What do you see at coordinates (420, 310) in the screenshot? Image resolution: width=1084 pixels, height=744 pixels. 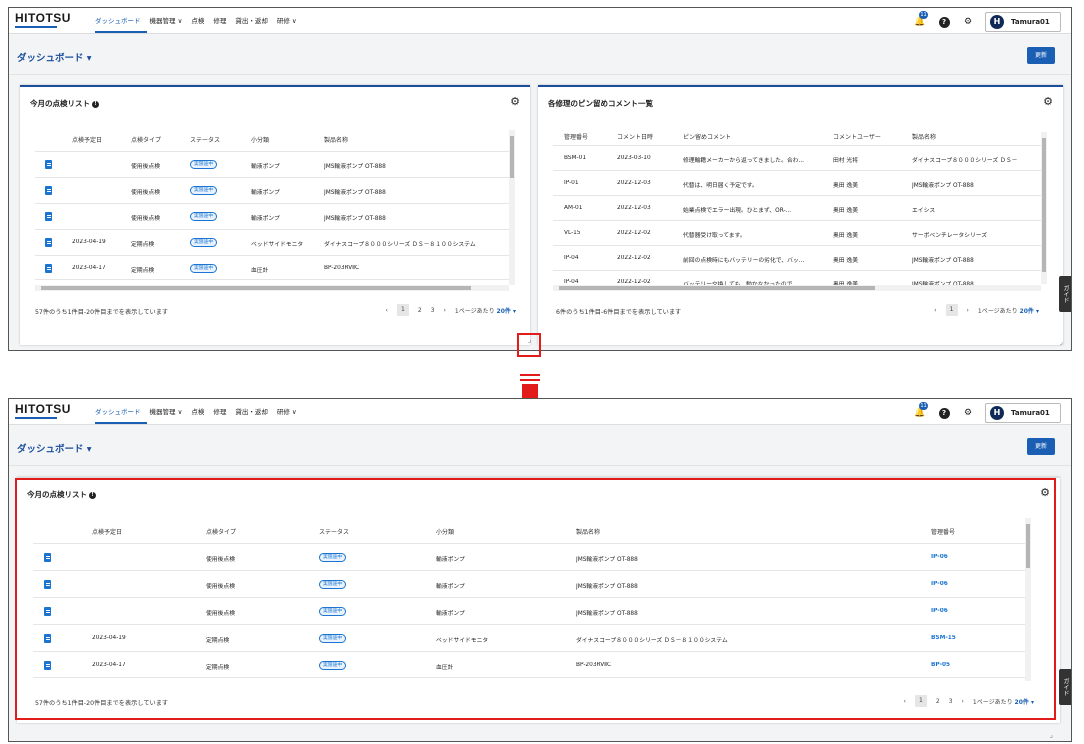 I see `page-2-button: 2` at bounding box center [420, 310].